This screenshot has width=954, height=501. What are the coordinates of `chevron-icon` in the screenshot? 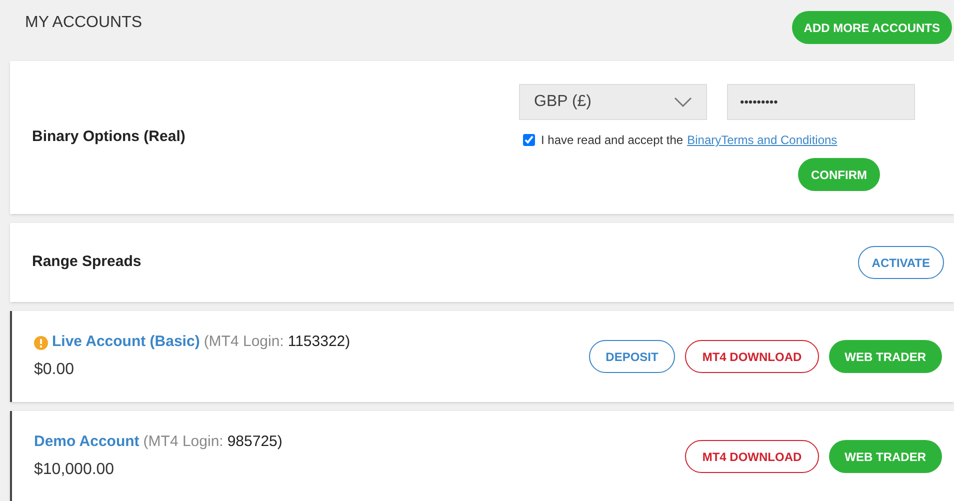 It's located at (683, 102).